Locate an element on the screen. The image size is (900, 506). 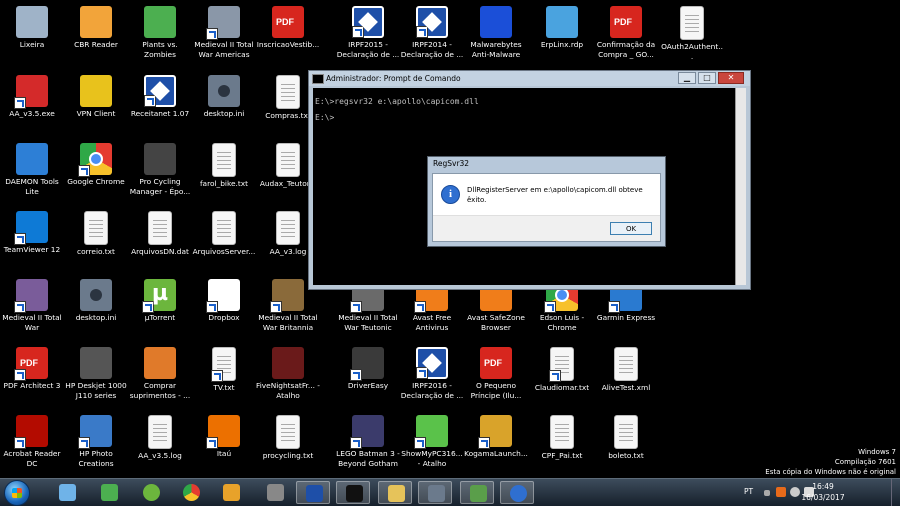
desktop-icon-label: Edson Luis - Chrome is located at coordinates (562, 322).